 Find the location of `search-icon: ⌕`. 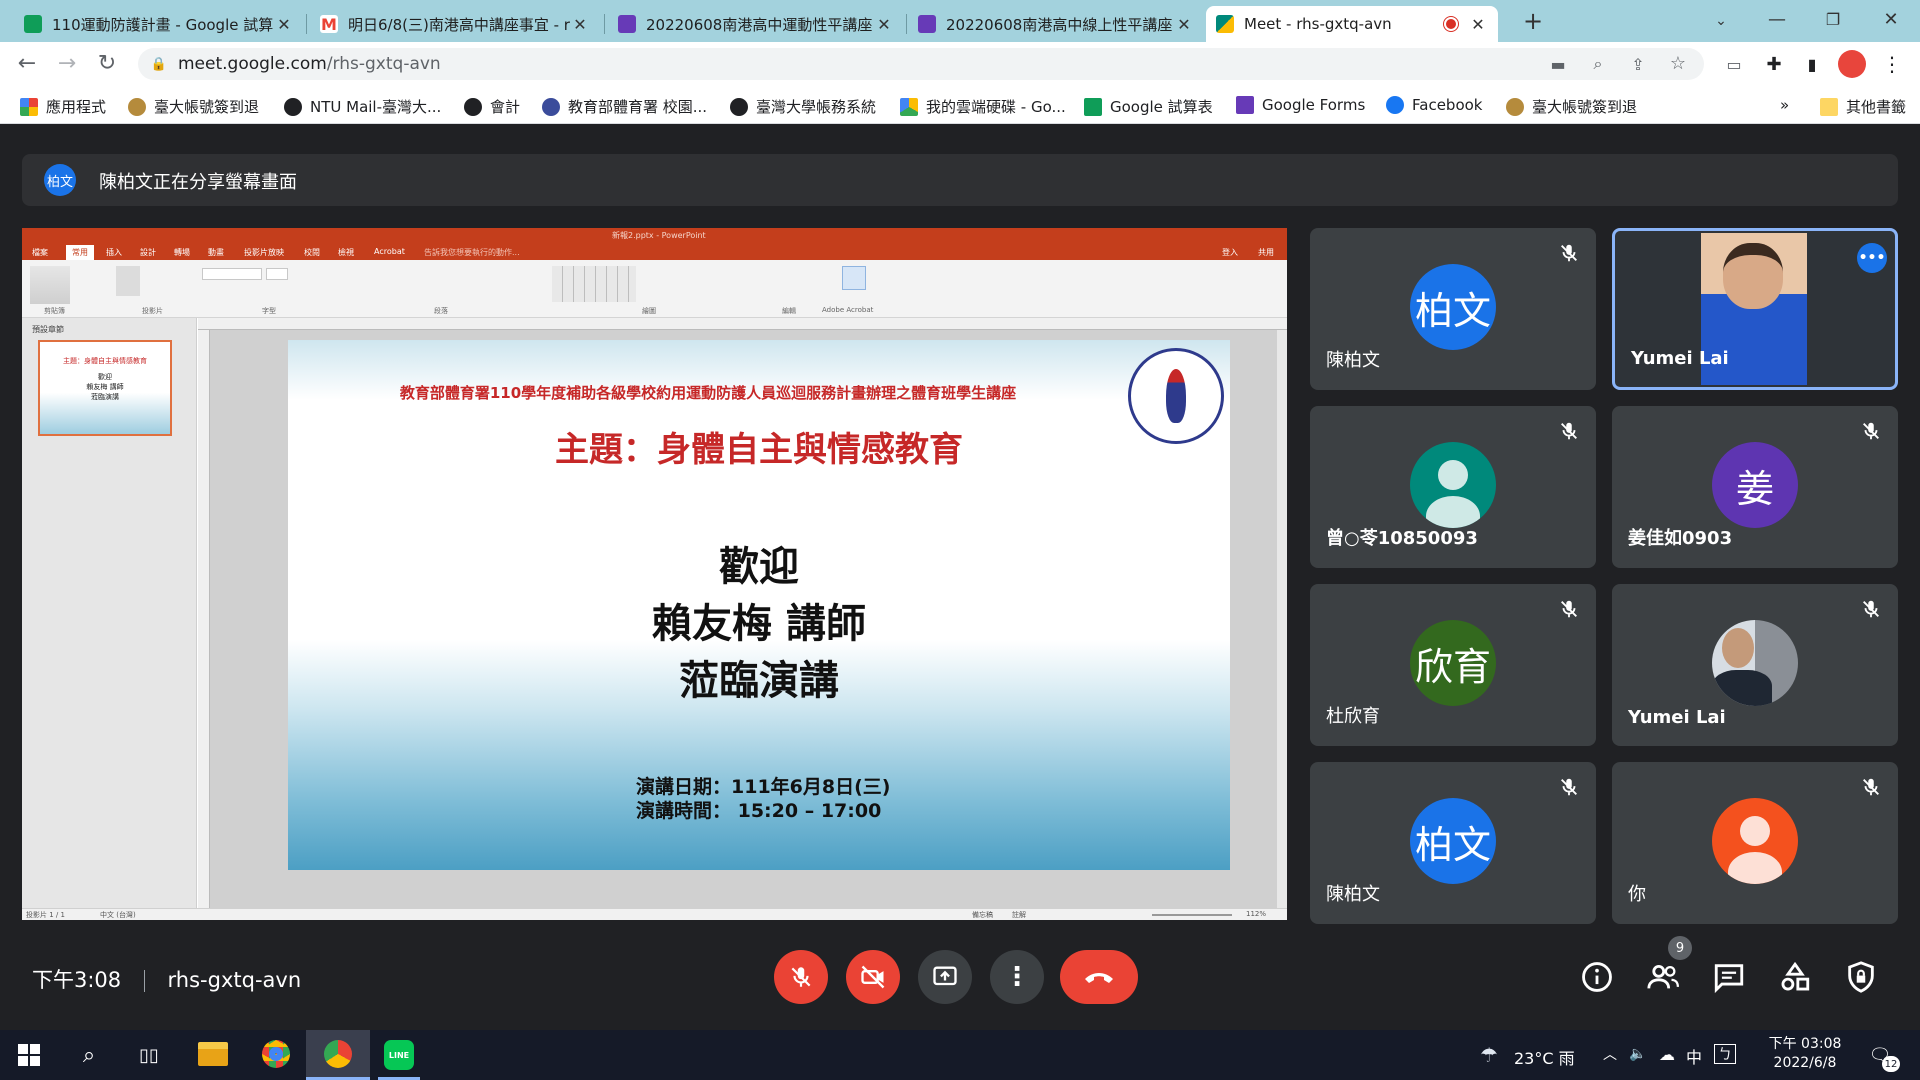

search-icon: ⌕ is located at coordinates (89, 1055).